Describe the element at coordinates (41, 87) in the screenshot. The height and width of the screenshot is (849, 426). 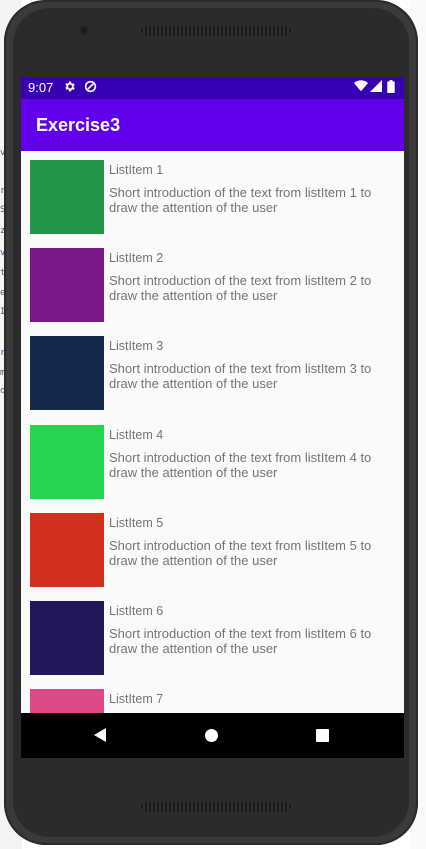
I see `status-time: 9:07` at that location.